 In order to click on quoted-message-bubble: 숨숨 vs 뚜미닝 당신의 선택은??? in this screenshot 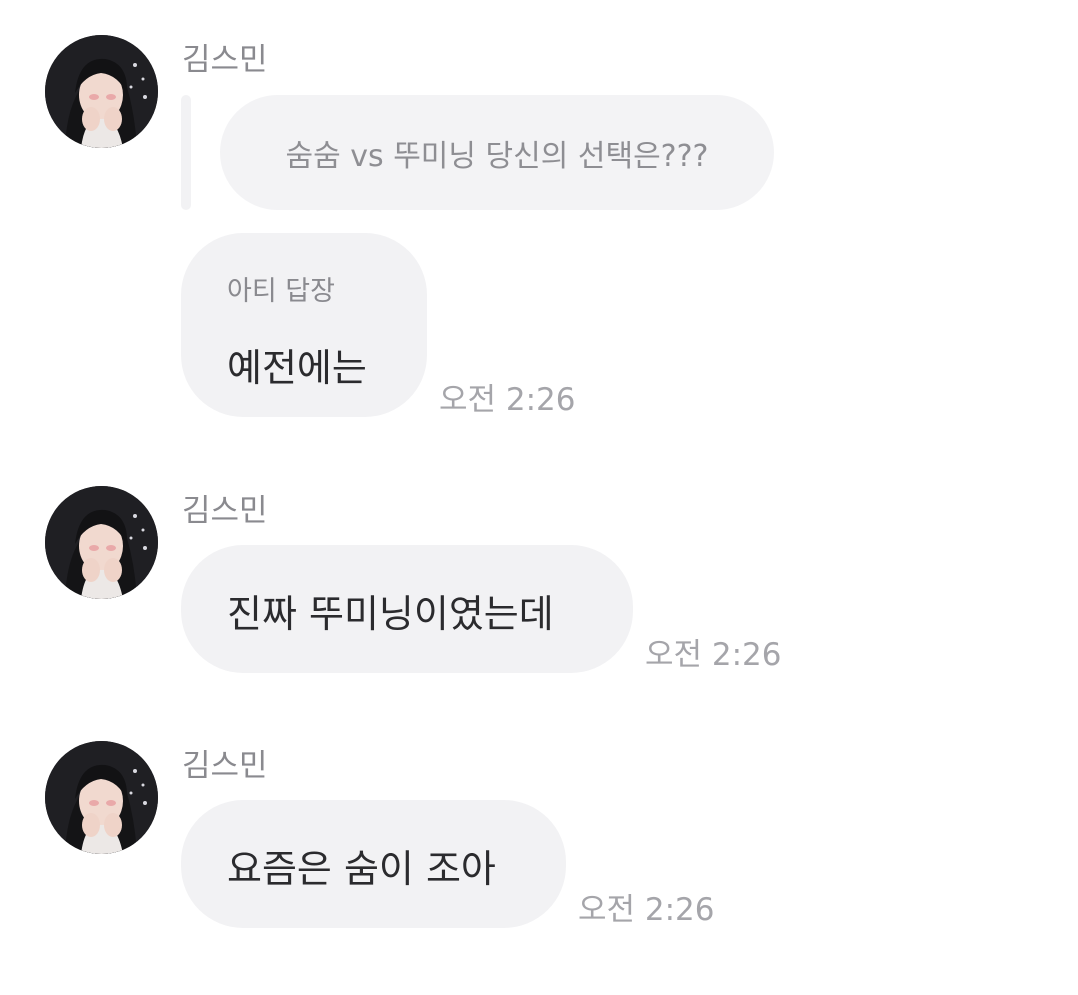, I will do `click(497, 152)`.